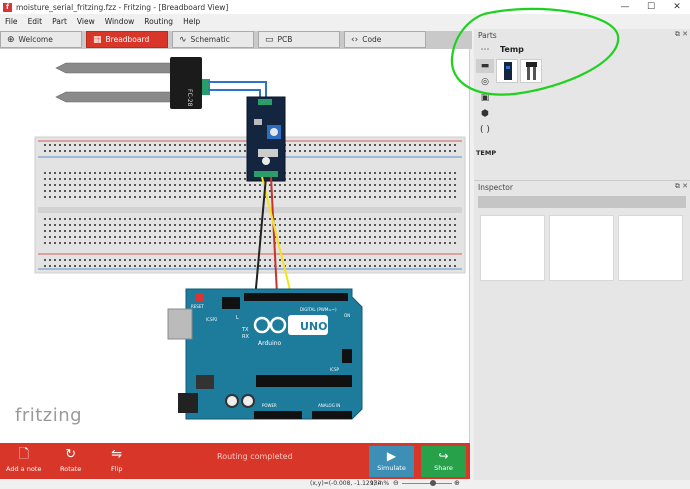 The image size is (690, 489). Describe the element at coordinates (385, 39) in the screenshot. I see `tab-code: ‹› Code` at that location.